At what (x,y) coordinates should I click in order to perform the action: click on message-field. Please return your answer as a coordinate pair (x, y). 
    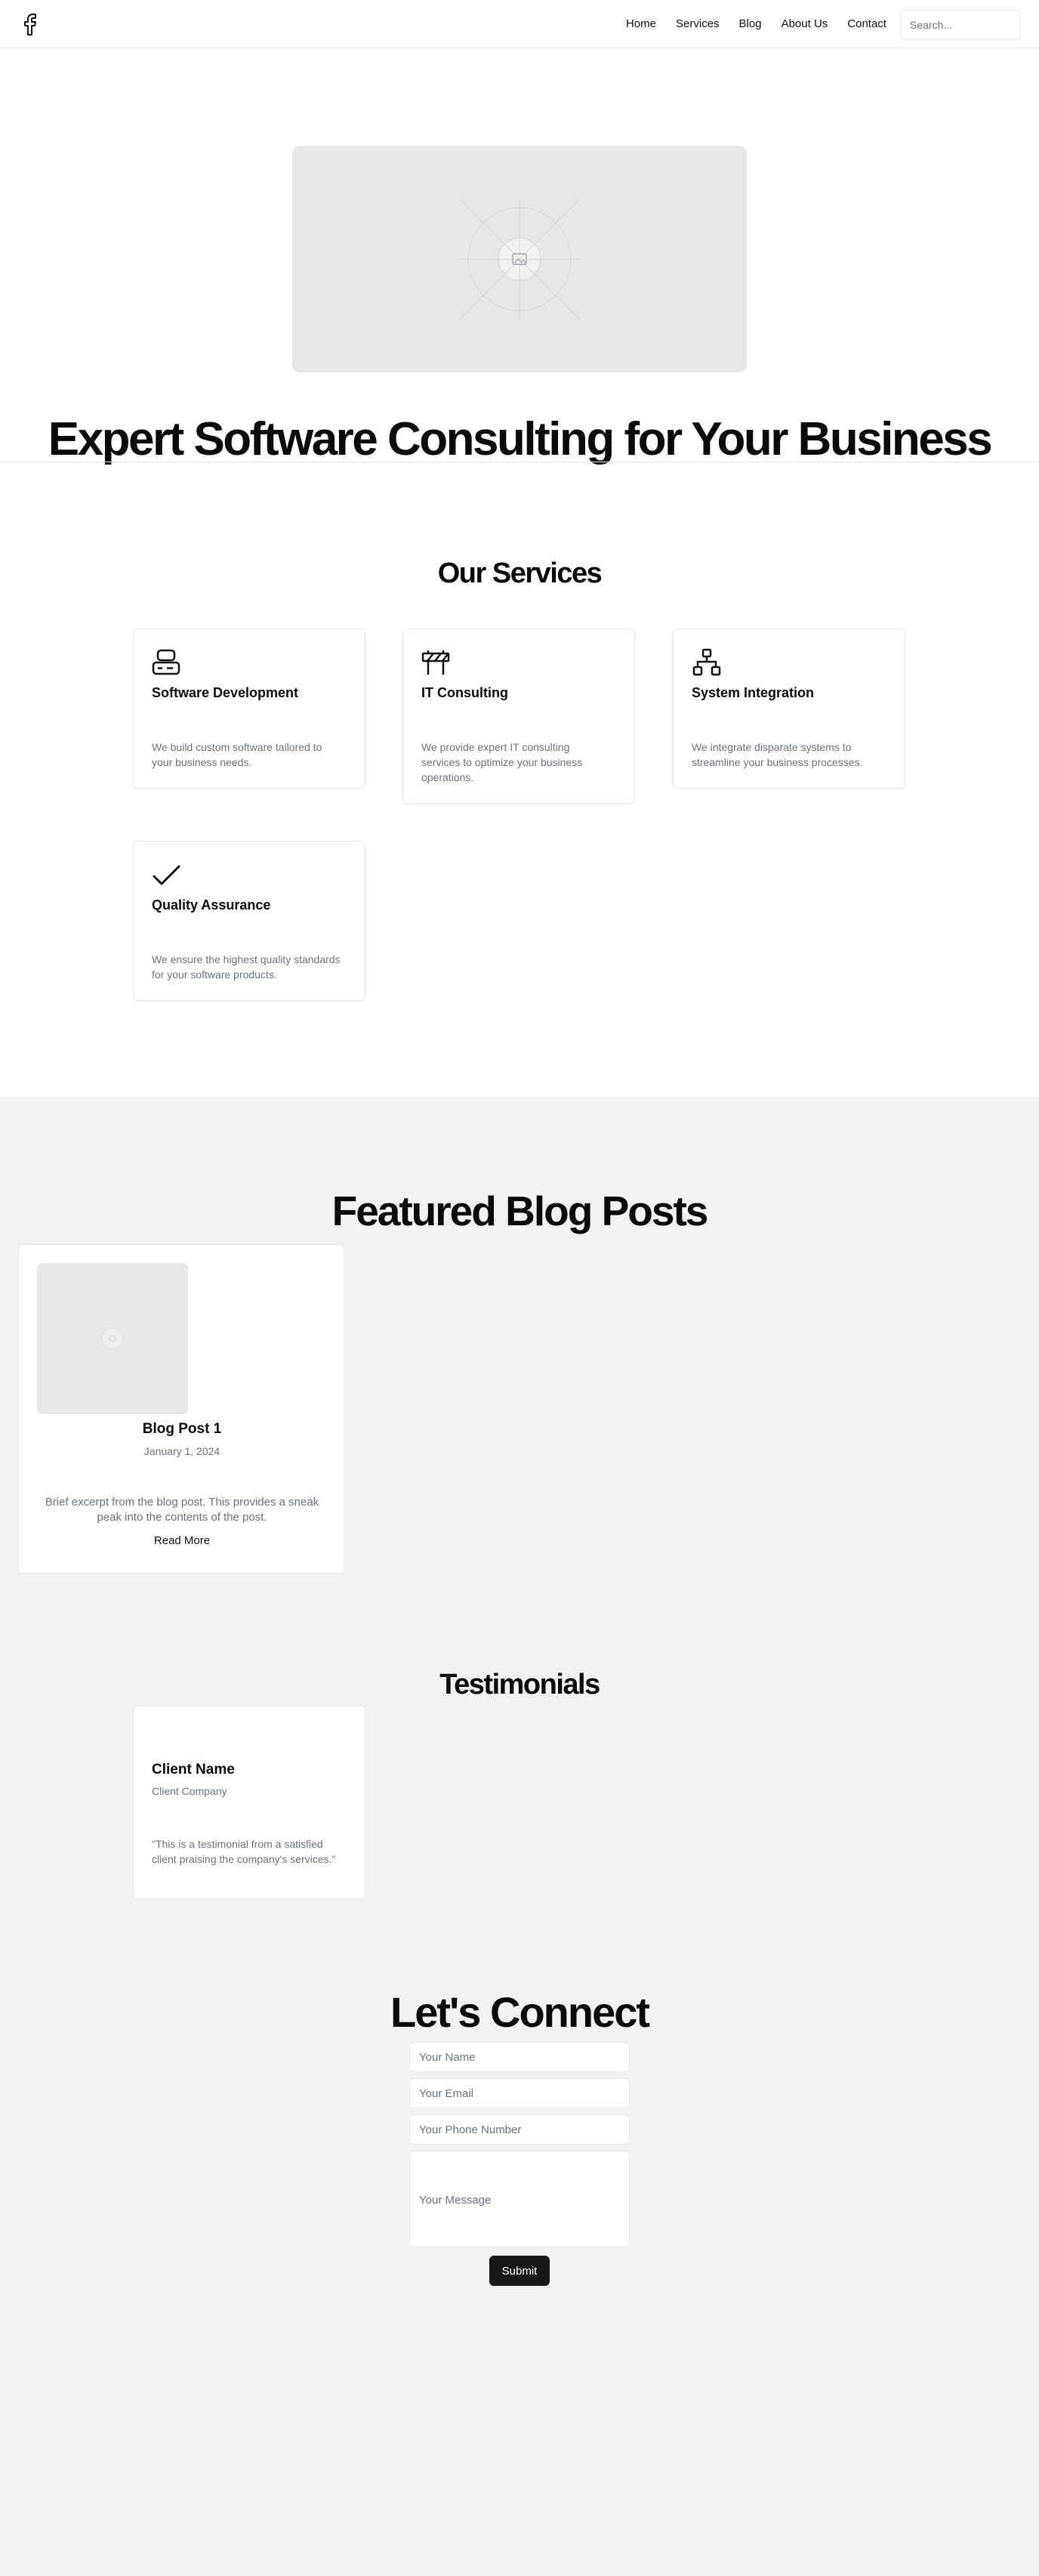
    Looking at the image, I should click on (519, 2199).